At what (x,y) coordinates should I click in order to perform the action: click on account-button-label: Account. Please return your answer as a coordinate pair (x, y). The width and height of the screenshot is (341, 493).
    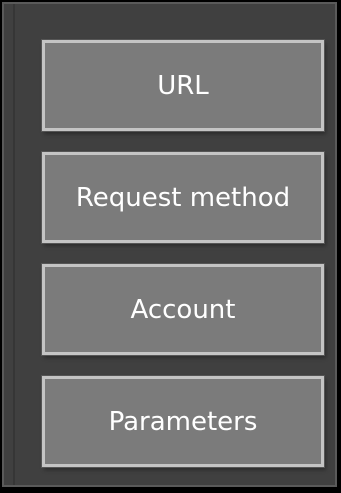
    Looking at the image, I should click on (183, 309).